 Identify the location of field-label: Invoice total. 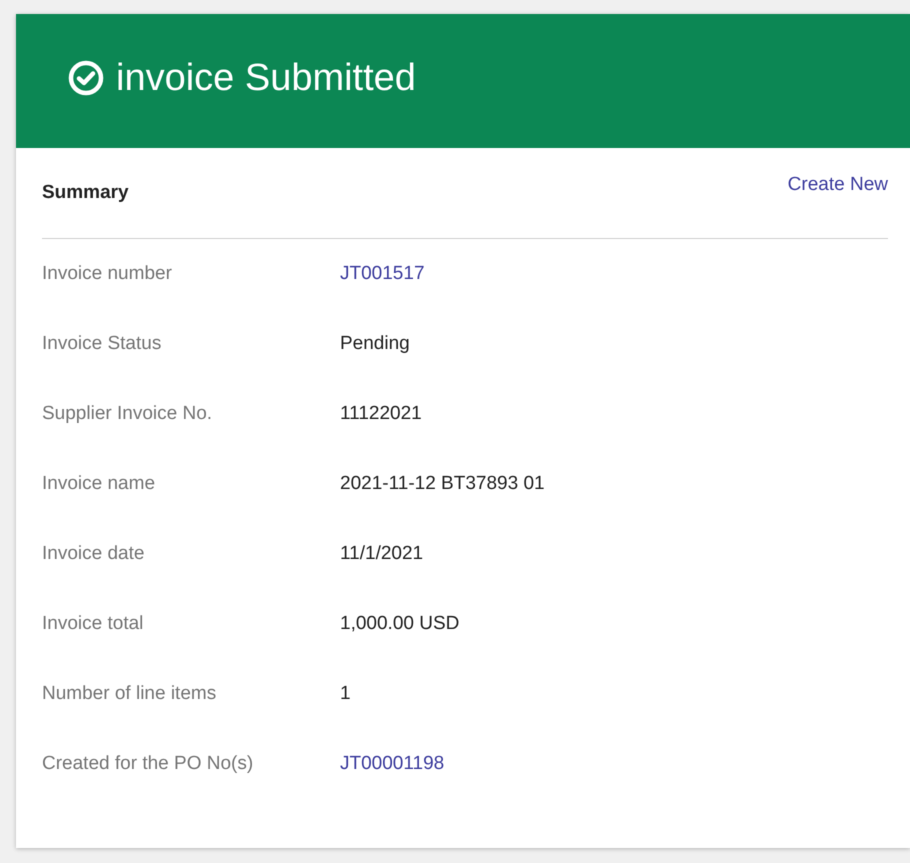
(93, 624).